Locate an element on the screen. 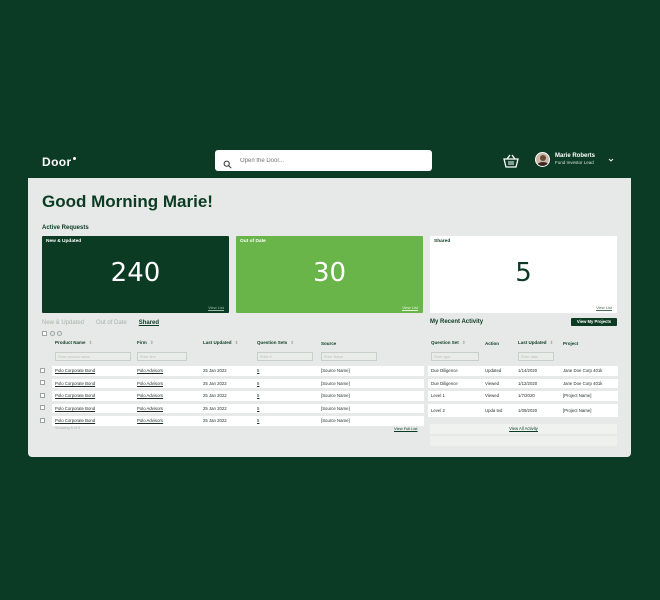  card-shared: Shared 5 View List is located at coordinates (523, 274).